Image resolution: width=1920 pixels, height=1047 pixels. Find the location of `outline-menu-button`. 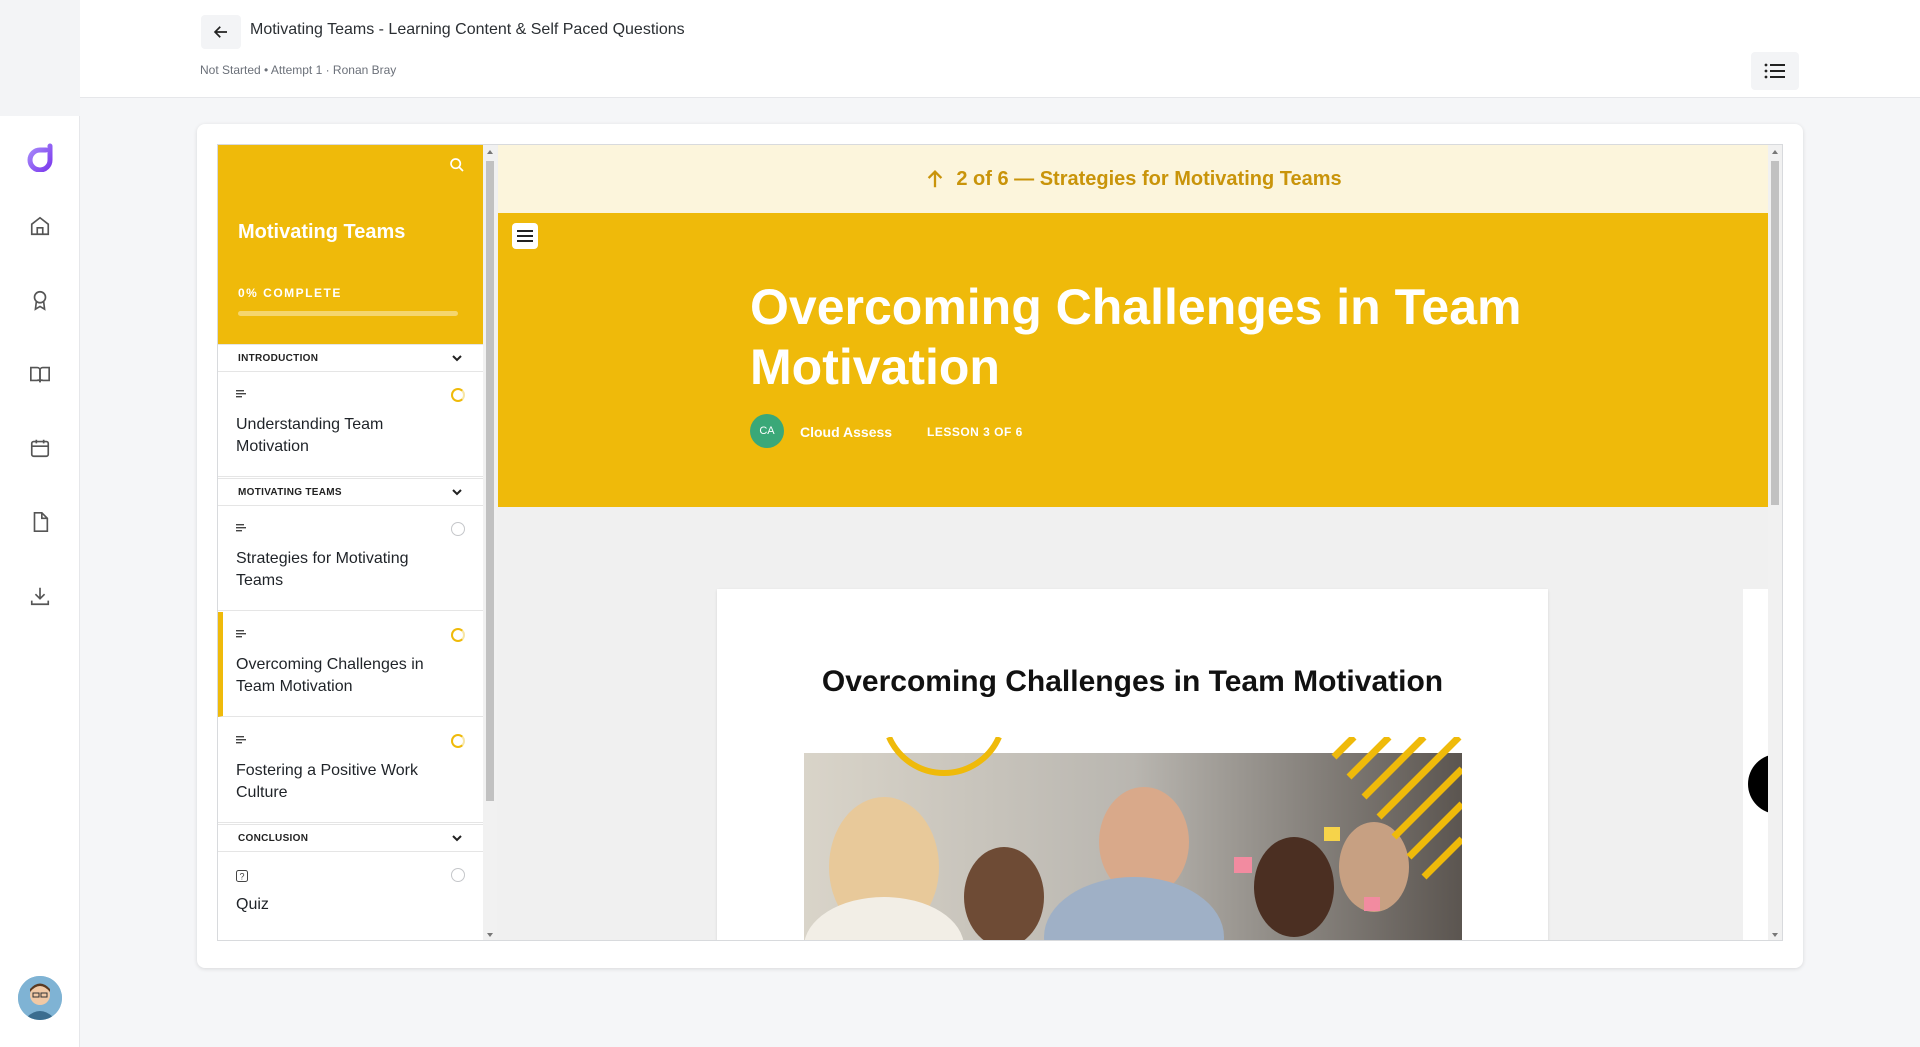

outline-menu-button is located at coordinates (1775, 71).